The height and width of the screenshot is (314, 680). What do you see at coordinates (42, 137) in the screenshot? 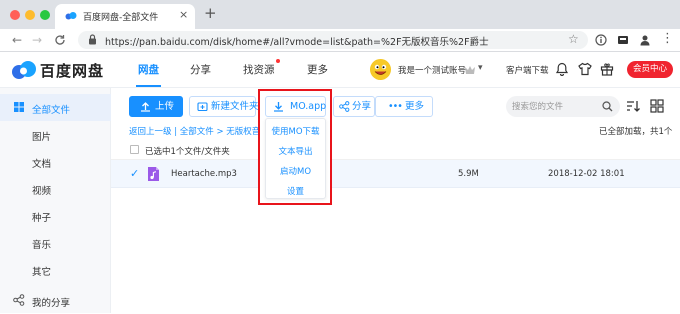
I see `sidebar-item-label: 图片` at bounding box center [42, 137].